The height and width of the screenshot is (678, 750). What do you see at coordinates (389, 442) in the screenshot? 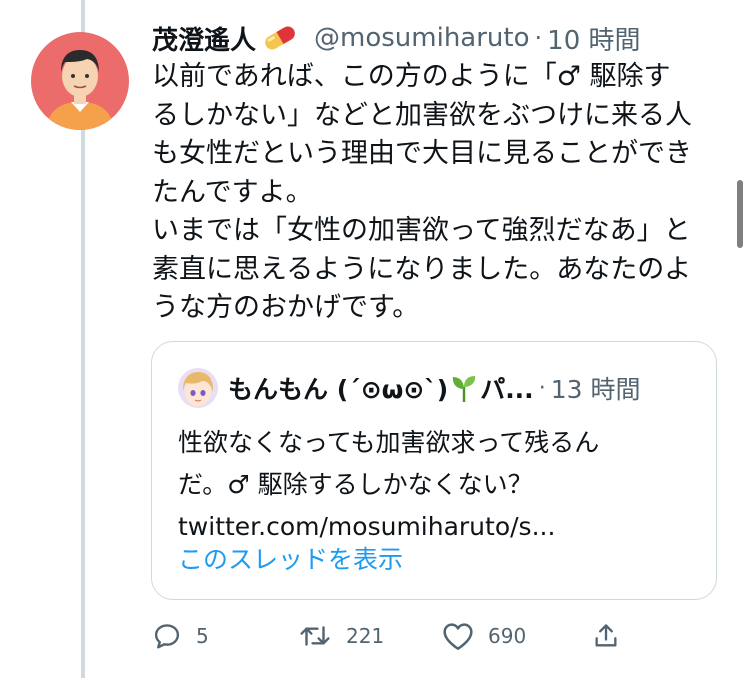
I see `quoted-text-line: 性欲なくなっても加害欲求って残るん` at bounding box center [389, 442].